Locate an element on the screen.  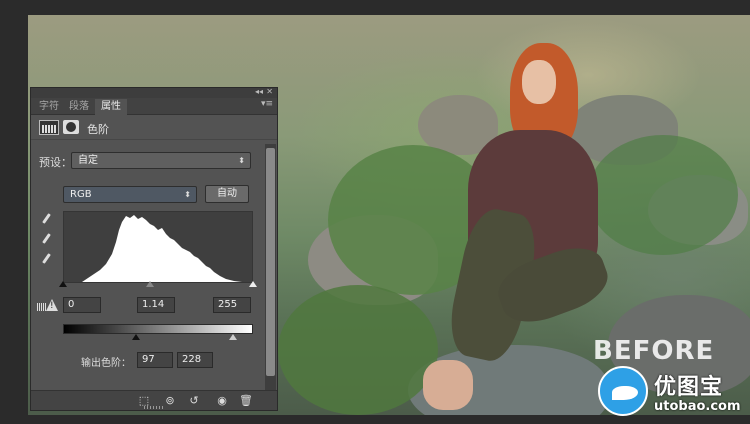
auto-button: 自动 is located at coordinates (227, 194).